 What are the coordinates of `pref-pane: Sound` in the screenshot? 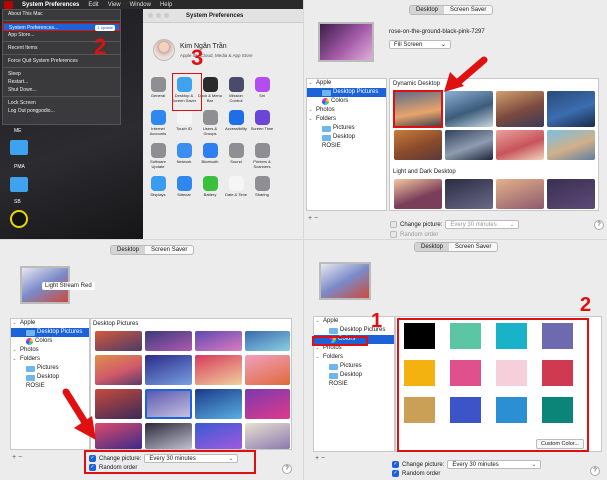 It's located at (236, 156).